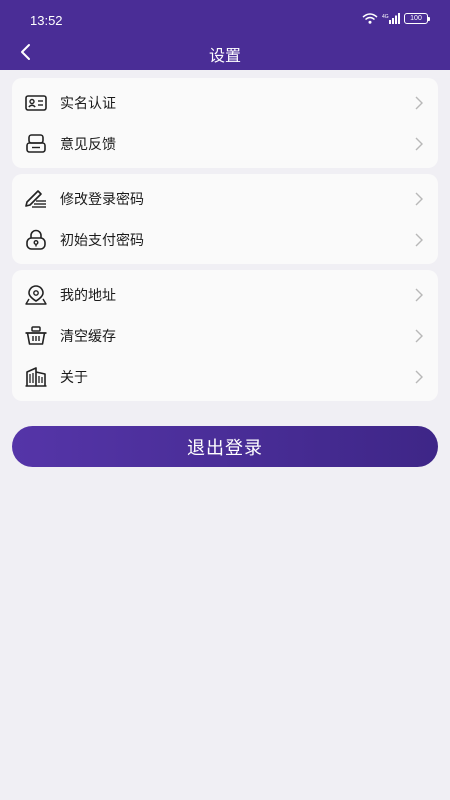  What do you see at coordinates (391, 18) in the screenshot?
I see `signal-icon: 4G` at bounding box center [391, 18].